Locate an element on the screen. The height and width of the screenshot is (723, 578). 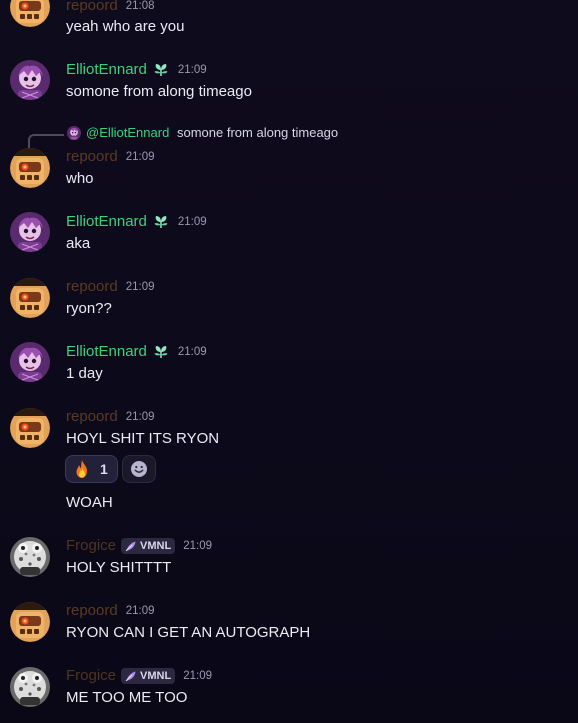
reply-reference: @ElliotEnnard somone from along timeago is located at coordinates (278, 137).